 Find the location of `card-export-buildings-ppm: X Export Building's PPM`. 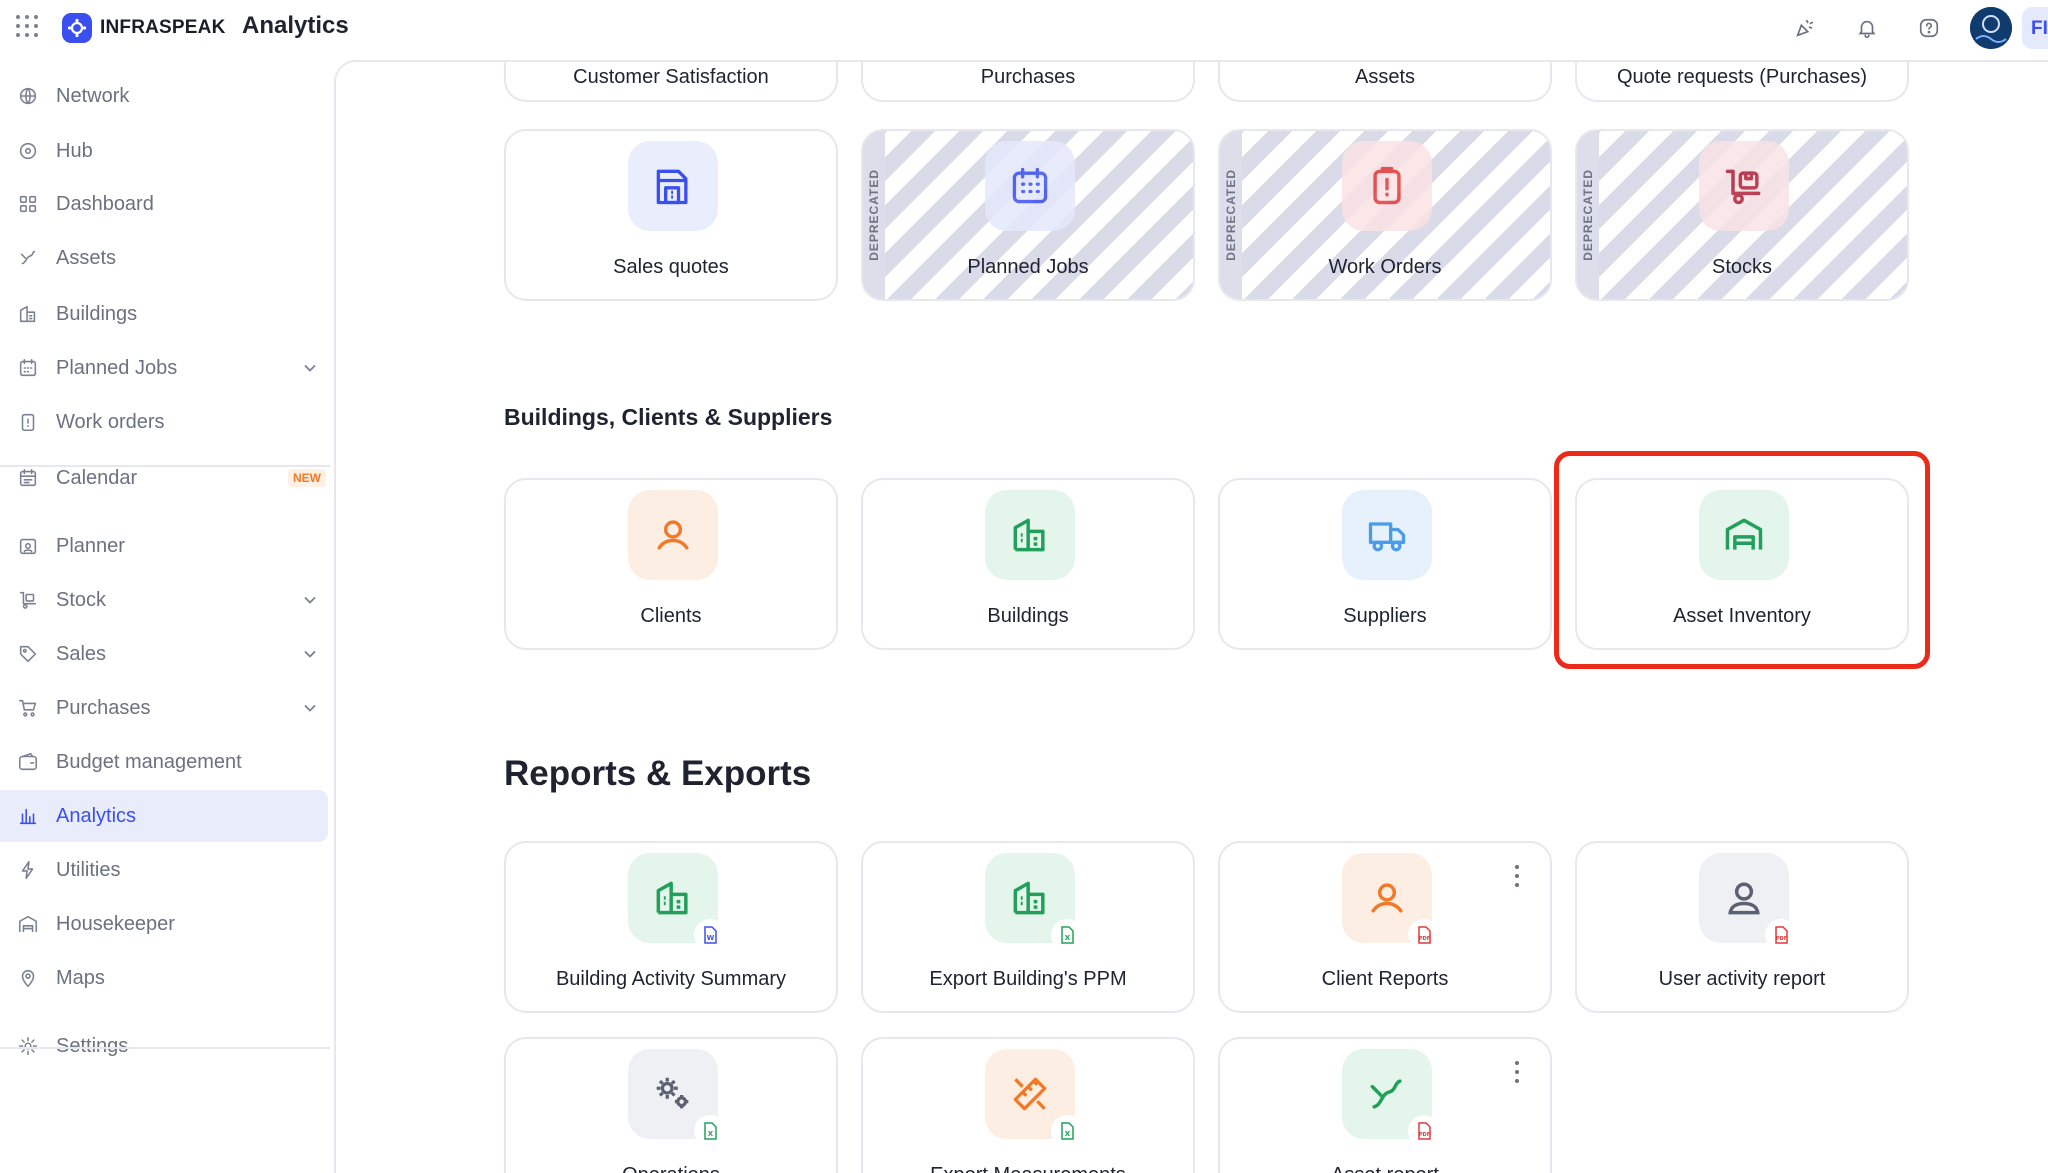

card-export-buildings-ppm: X Export Building's PPM is located at coordinates (1028, 927).